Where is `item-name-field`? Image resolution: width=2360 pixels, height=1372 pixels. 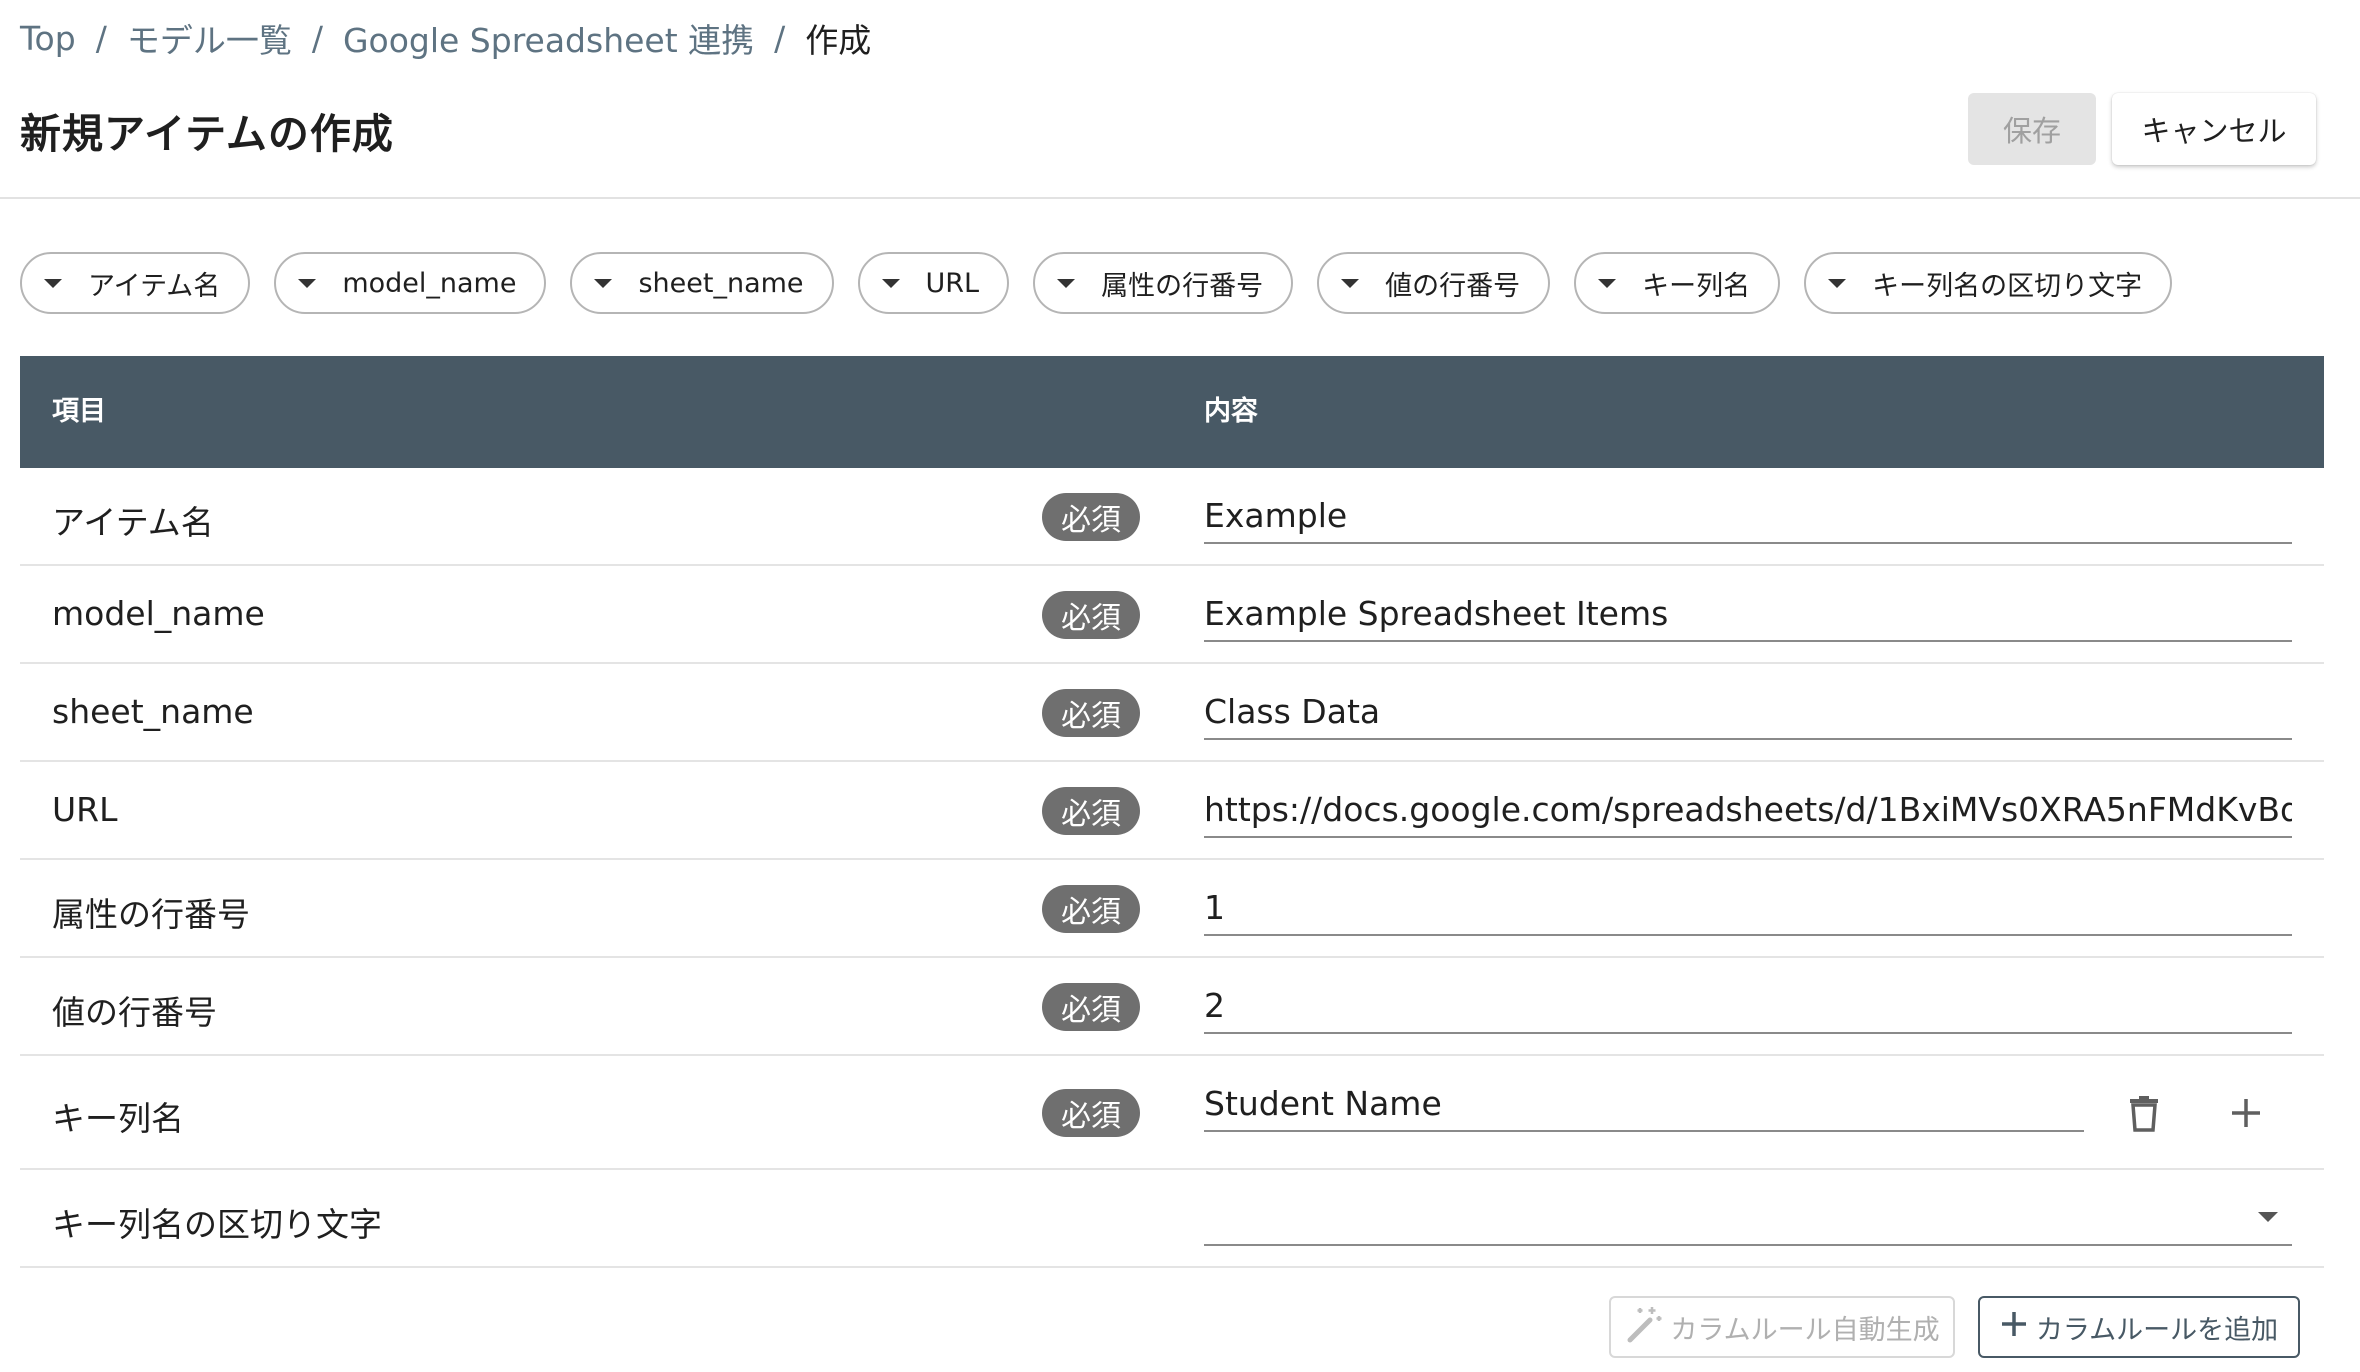 item-name-field is located at coordinates (1748, 516).